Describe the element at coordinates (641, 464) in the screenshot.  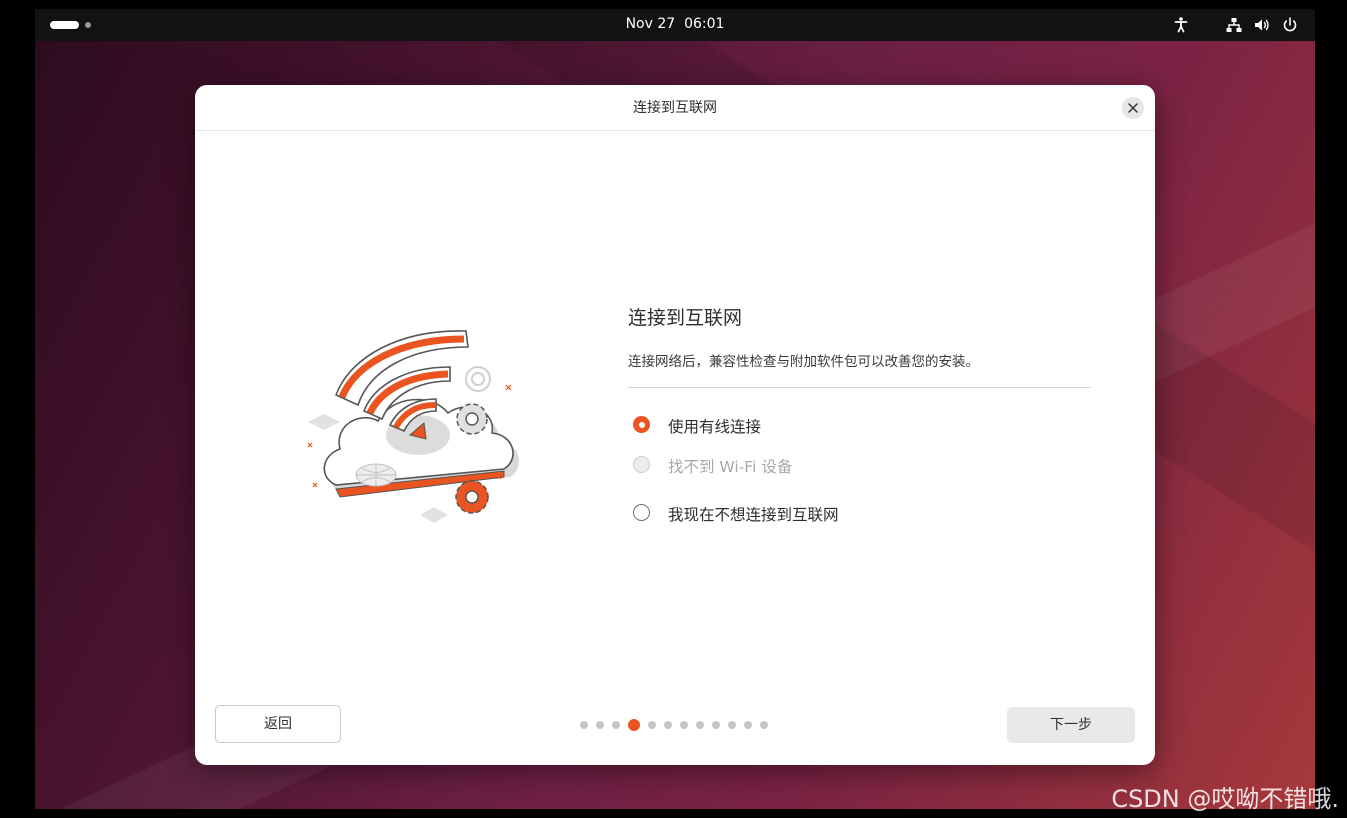
I see `radio-wifi-disabled` at that location.